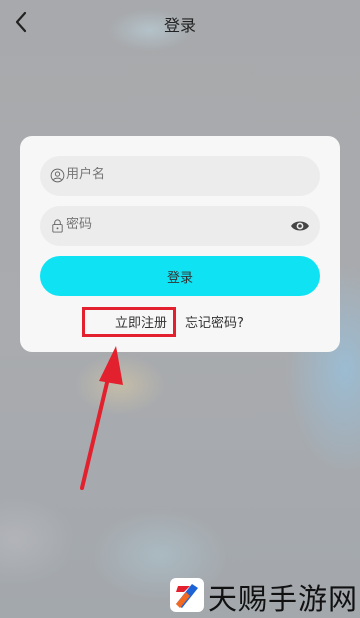  What do you see at coordinates (176, 174) in the screenshot?
I see `username-input` at bounding box center [176, 174].